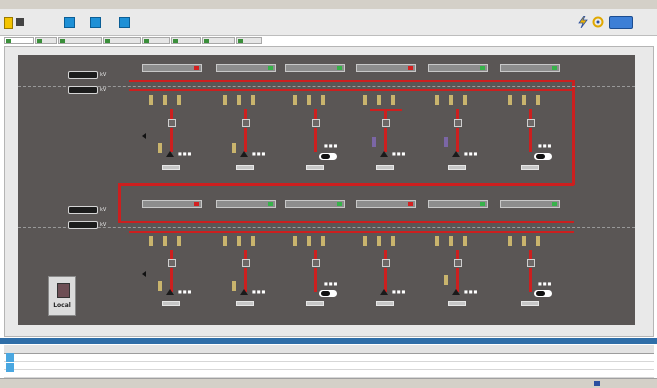 This screenshot has width=657, height=388. I want to click on event-log-header, so click(329, 349).